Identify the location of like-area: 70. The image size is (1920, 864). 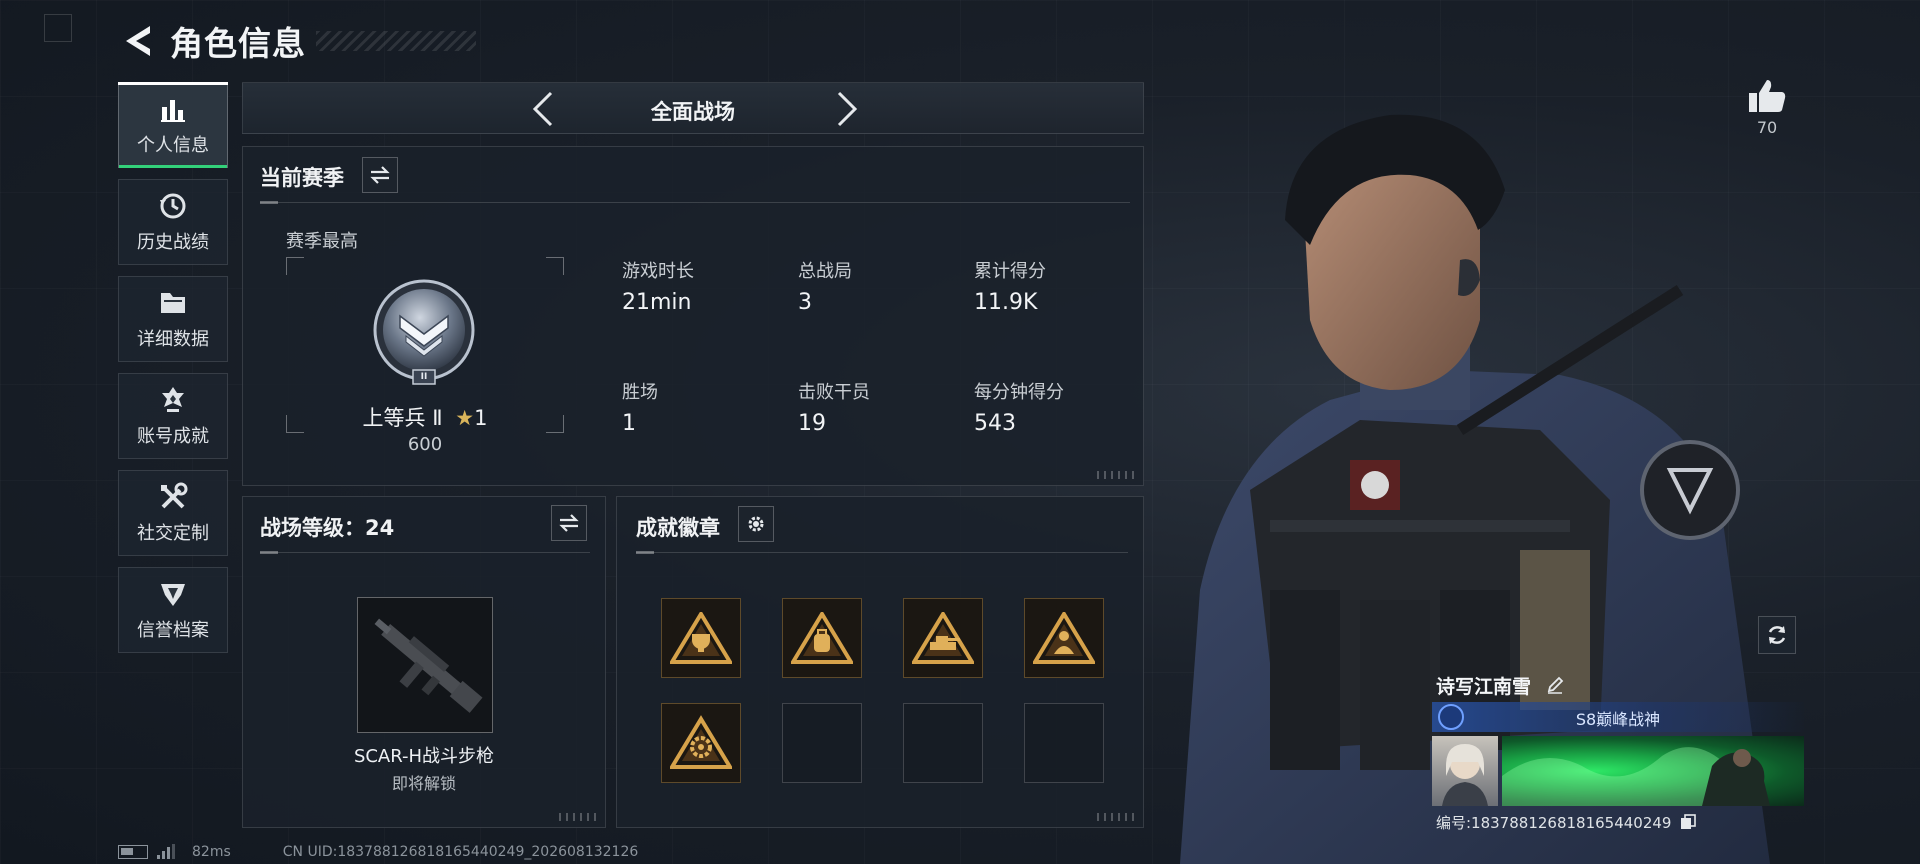
(1767, 107).